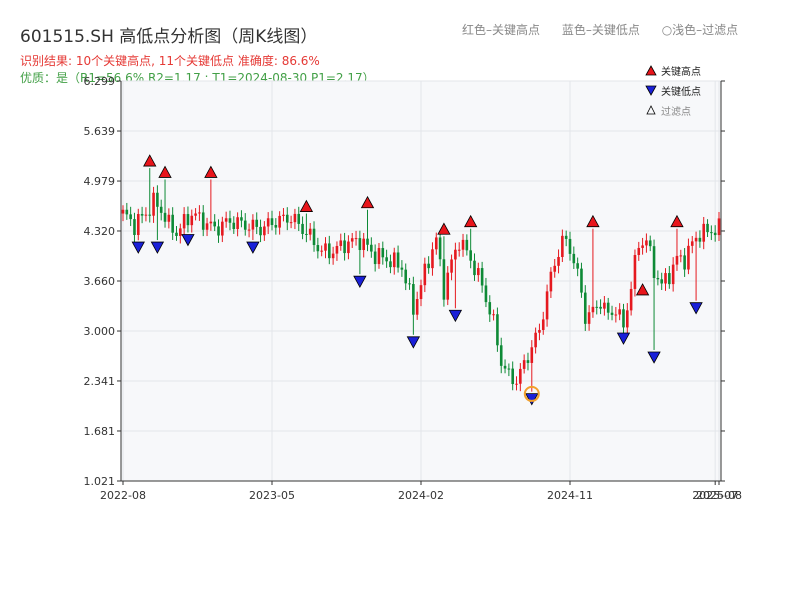 Image resolution: width=800 pixels, height=600 pixels. Describe the element at coordinates (100, 131) in the screenshot. I see `y-tick-label: 5.639` at that location.